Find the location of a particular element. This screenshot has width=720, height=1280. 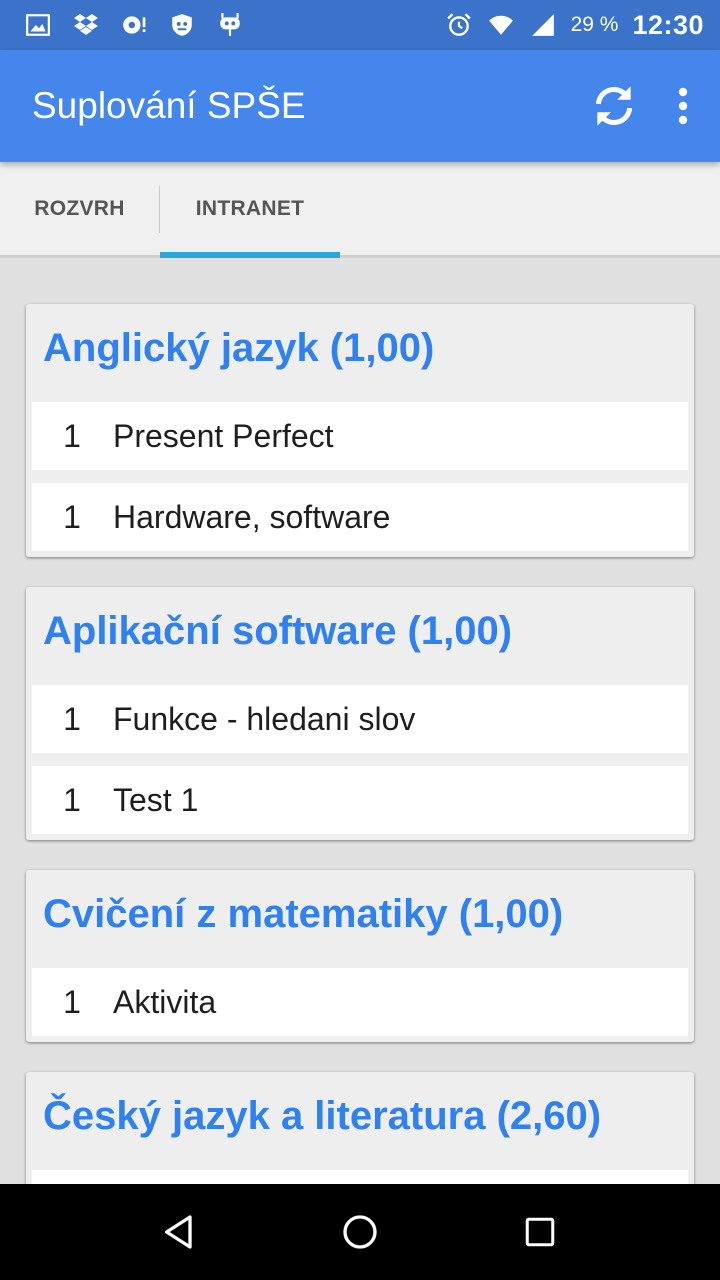

refresh-icon is located at coordinates (614, 106).